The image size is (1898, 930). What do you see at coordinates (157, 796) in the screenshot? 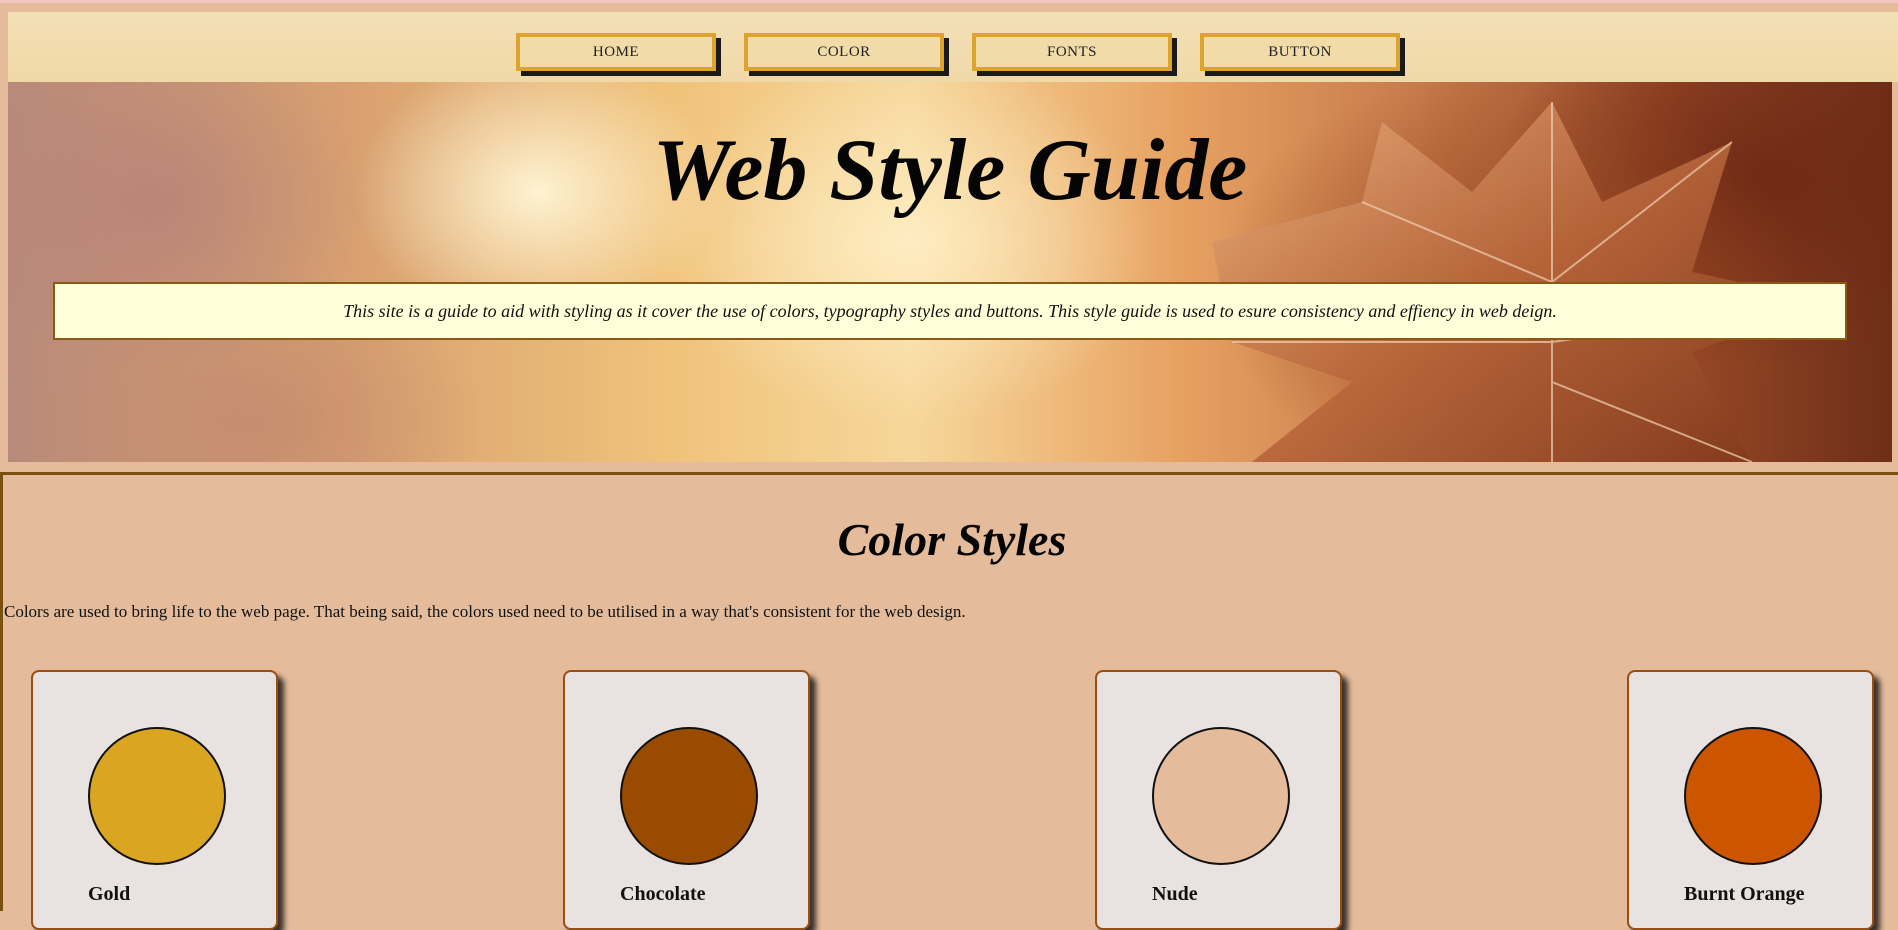
I see `color-swatch-gold` at bounding box center [157, 796].